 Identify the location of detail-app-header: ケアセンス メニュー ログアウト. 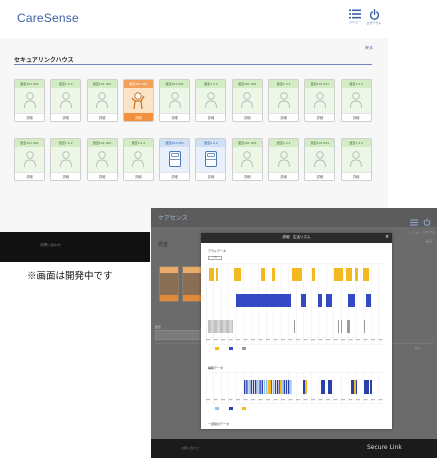
(294, 221).